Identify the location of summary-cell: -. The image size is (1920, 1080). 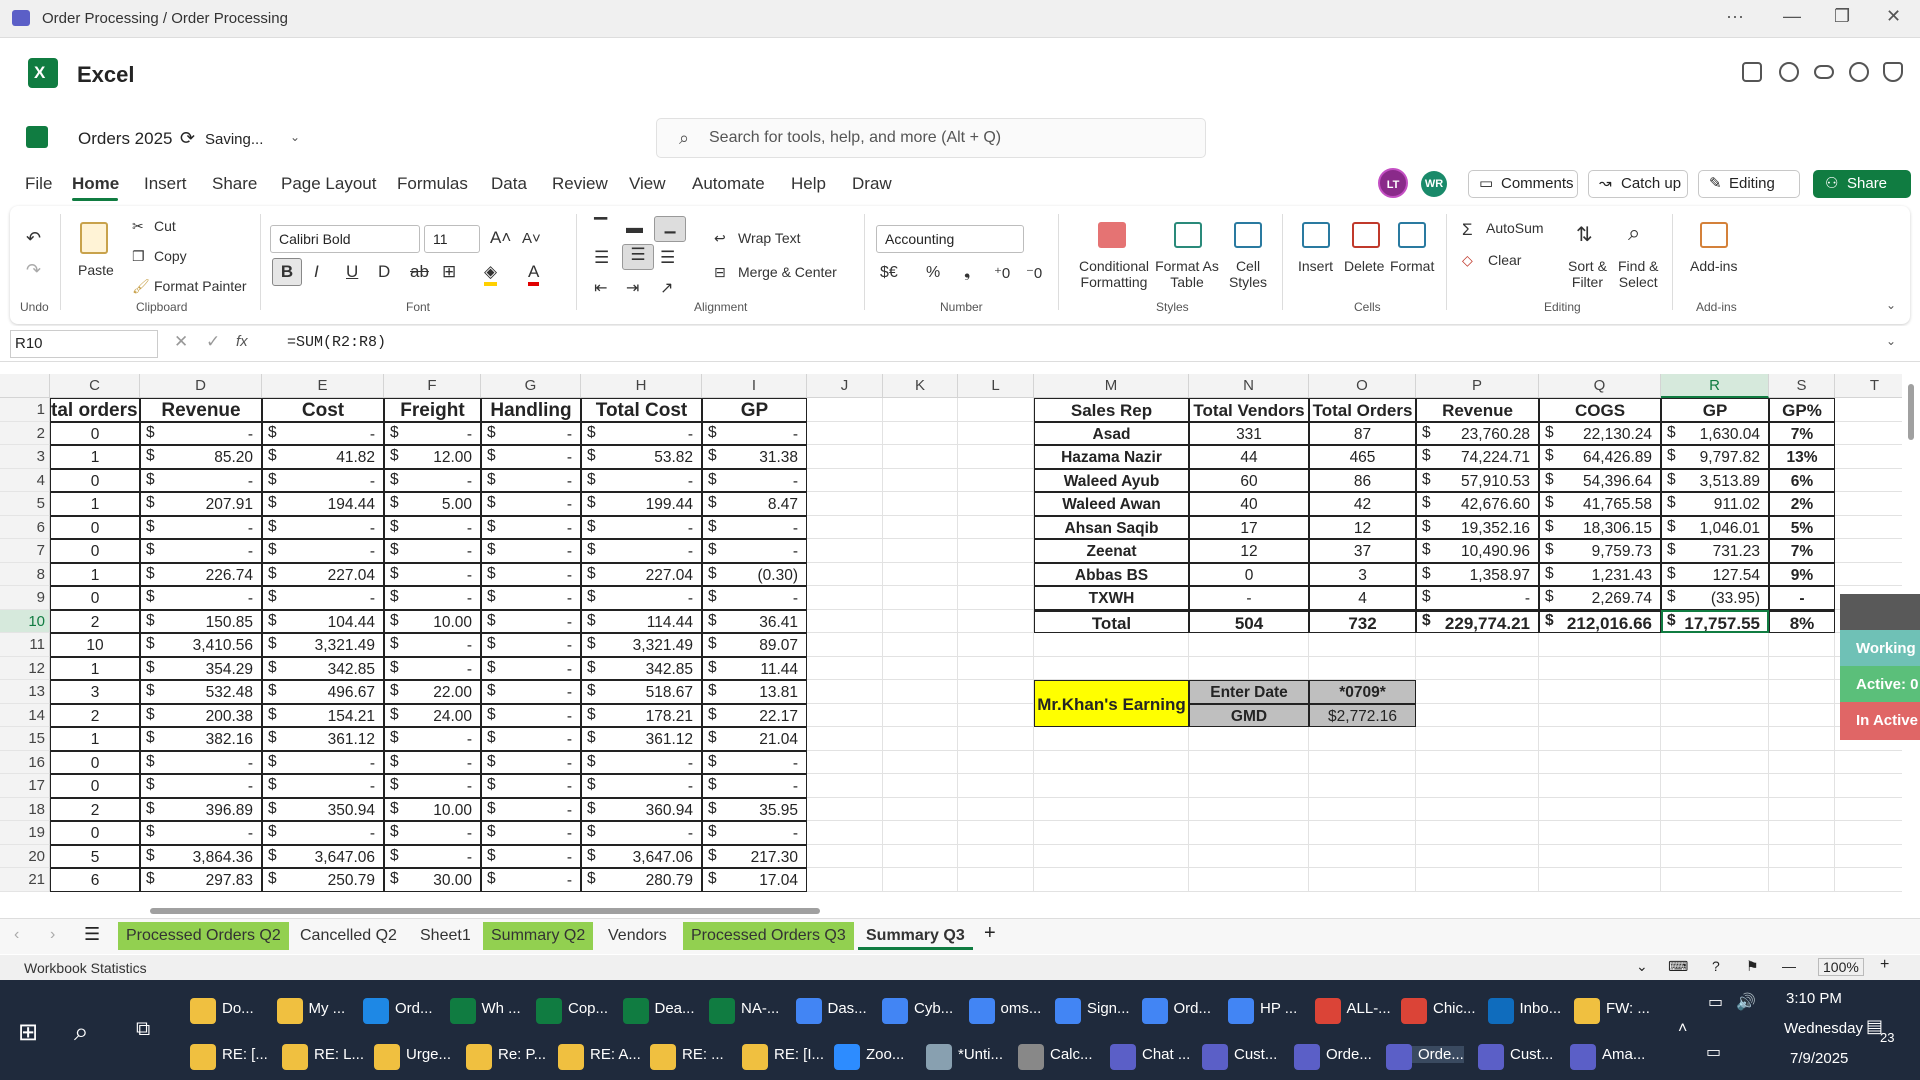
(1249, 598).